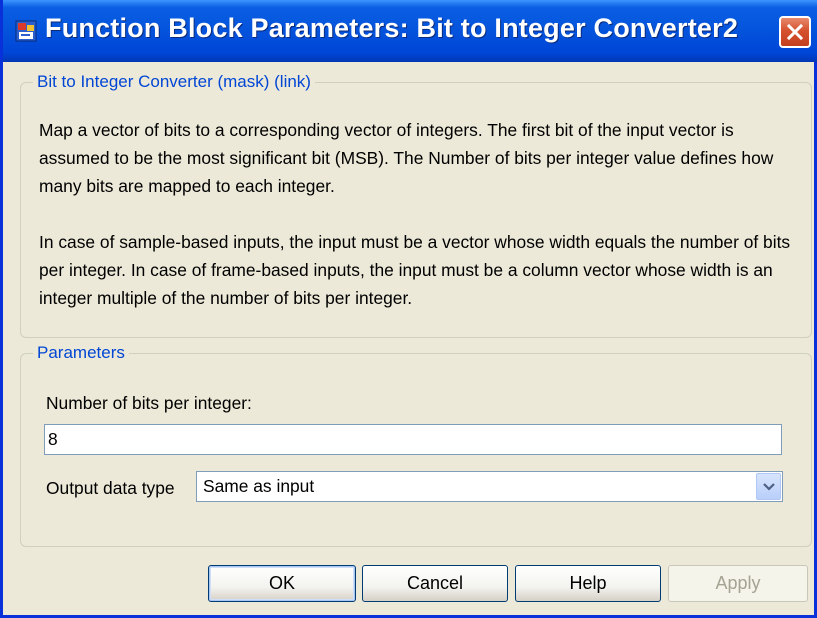 The width and height of the screenshot is (817, 618). What do you see at coordinates (413, 439) in the screenshot?
I see `bits-per-integer-field: 8` at bounding box center [413, 439].